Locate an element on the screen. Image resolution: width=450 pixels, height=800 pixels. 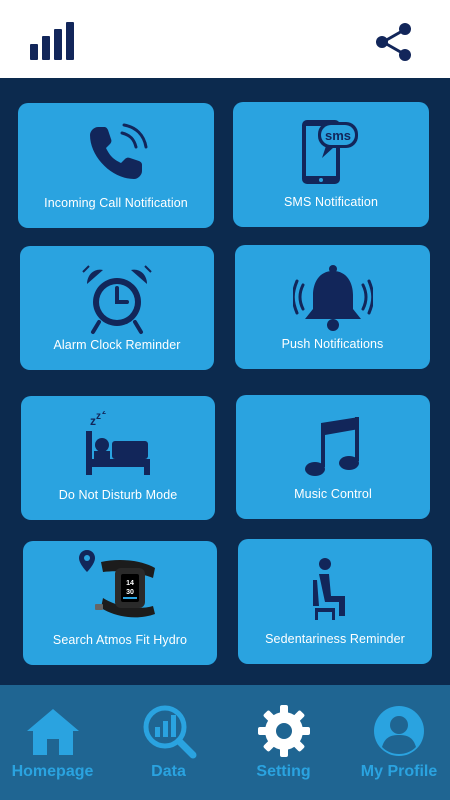
tile-label: Do Not Disturb Mode is located at coordinates (118, 495).